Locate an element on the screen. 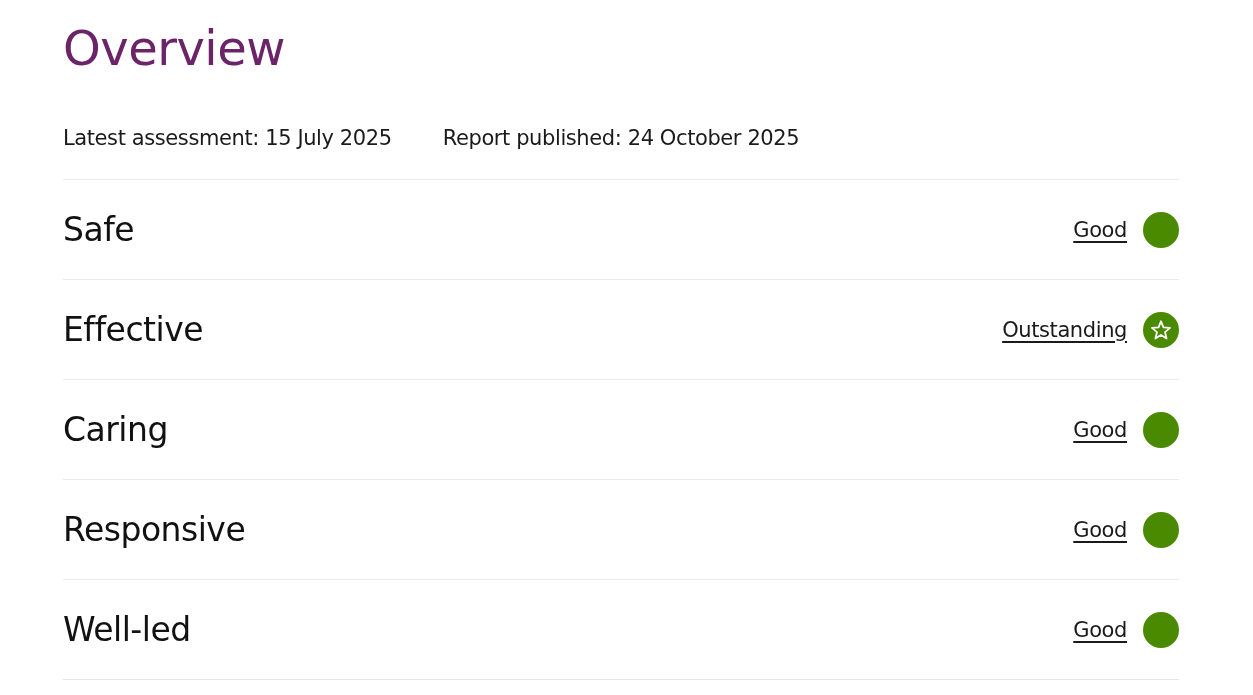  category-name: Effective is located at coordinates (133, 329).